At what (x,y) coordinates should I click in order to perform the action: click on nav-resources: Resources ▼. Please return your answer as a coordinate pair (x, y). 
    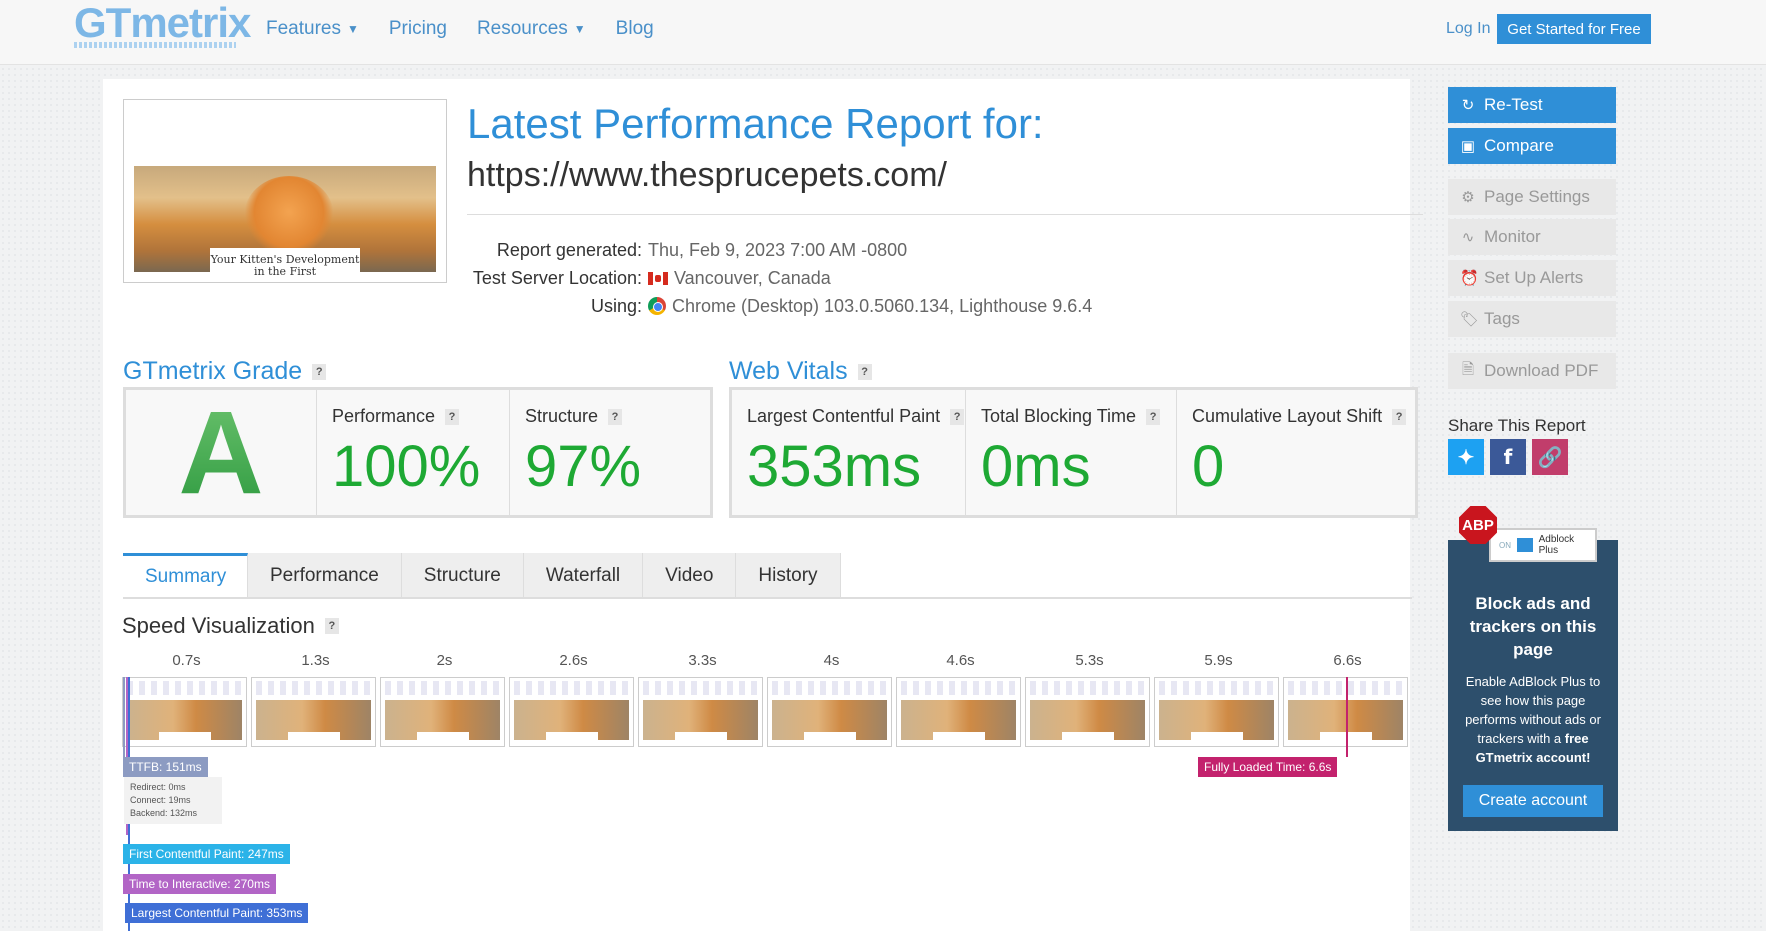
    Looking at the image, I should click on (531, 29).